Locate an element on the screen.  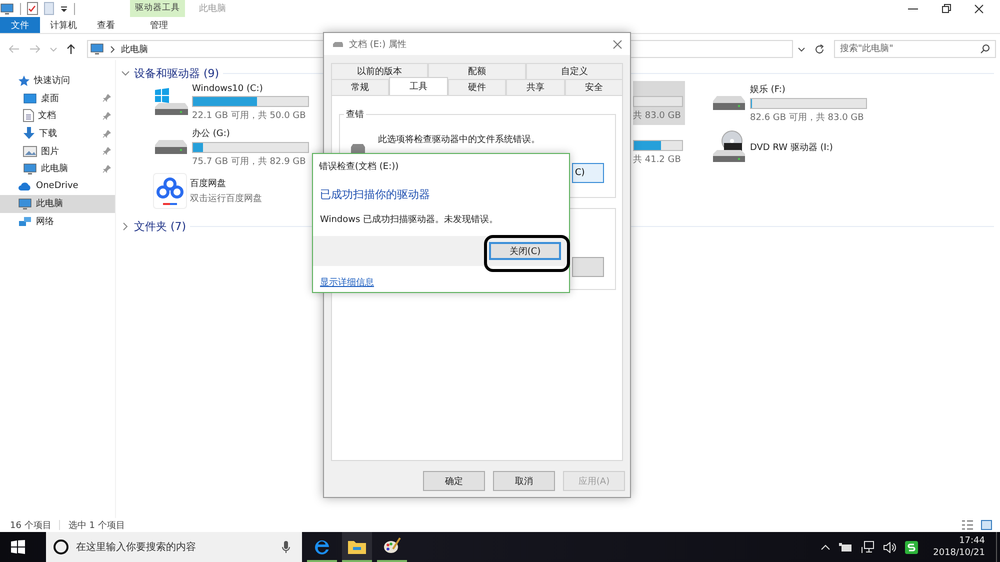
section-title: 文件夹 (7) is located at coordinates (160, 226).